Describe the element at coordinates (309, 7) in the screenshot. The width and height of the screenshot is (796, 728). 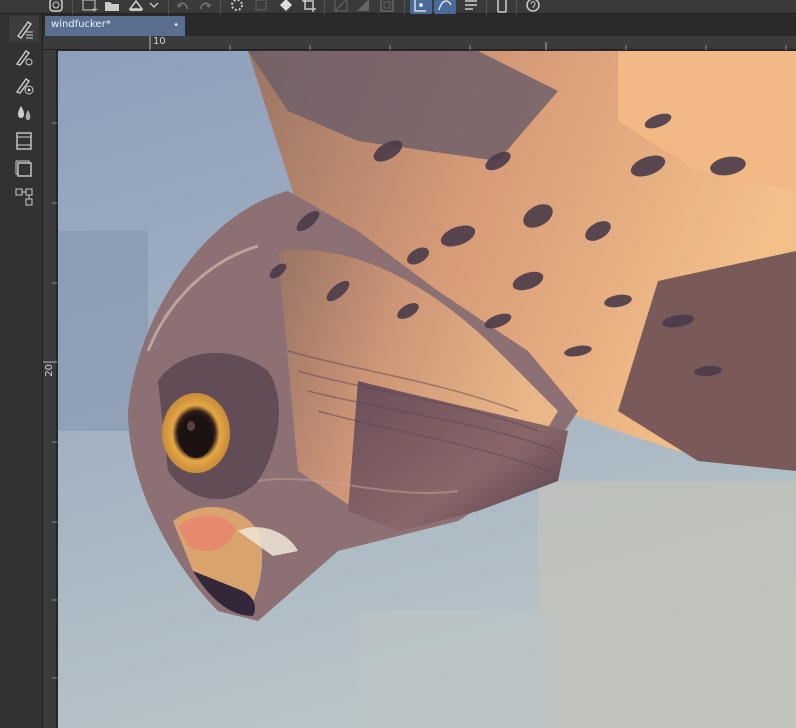
I see `crop-icon` at that location.